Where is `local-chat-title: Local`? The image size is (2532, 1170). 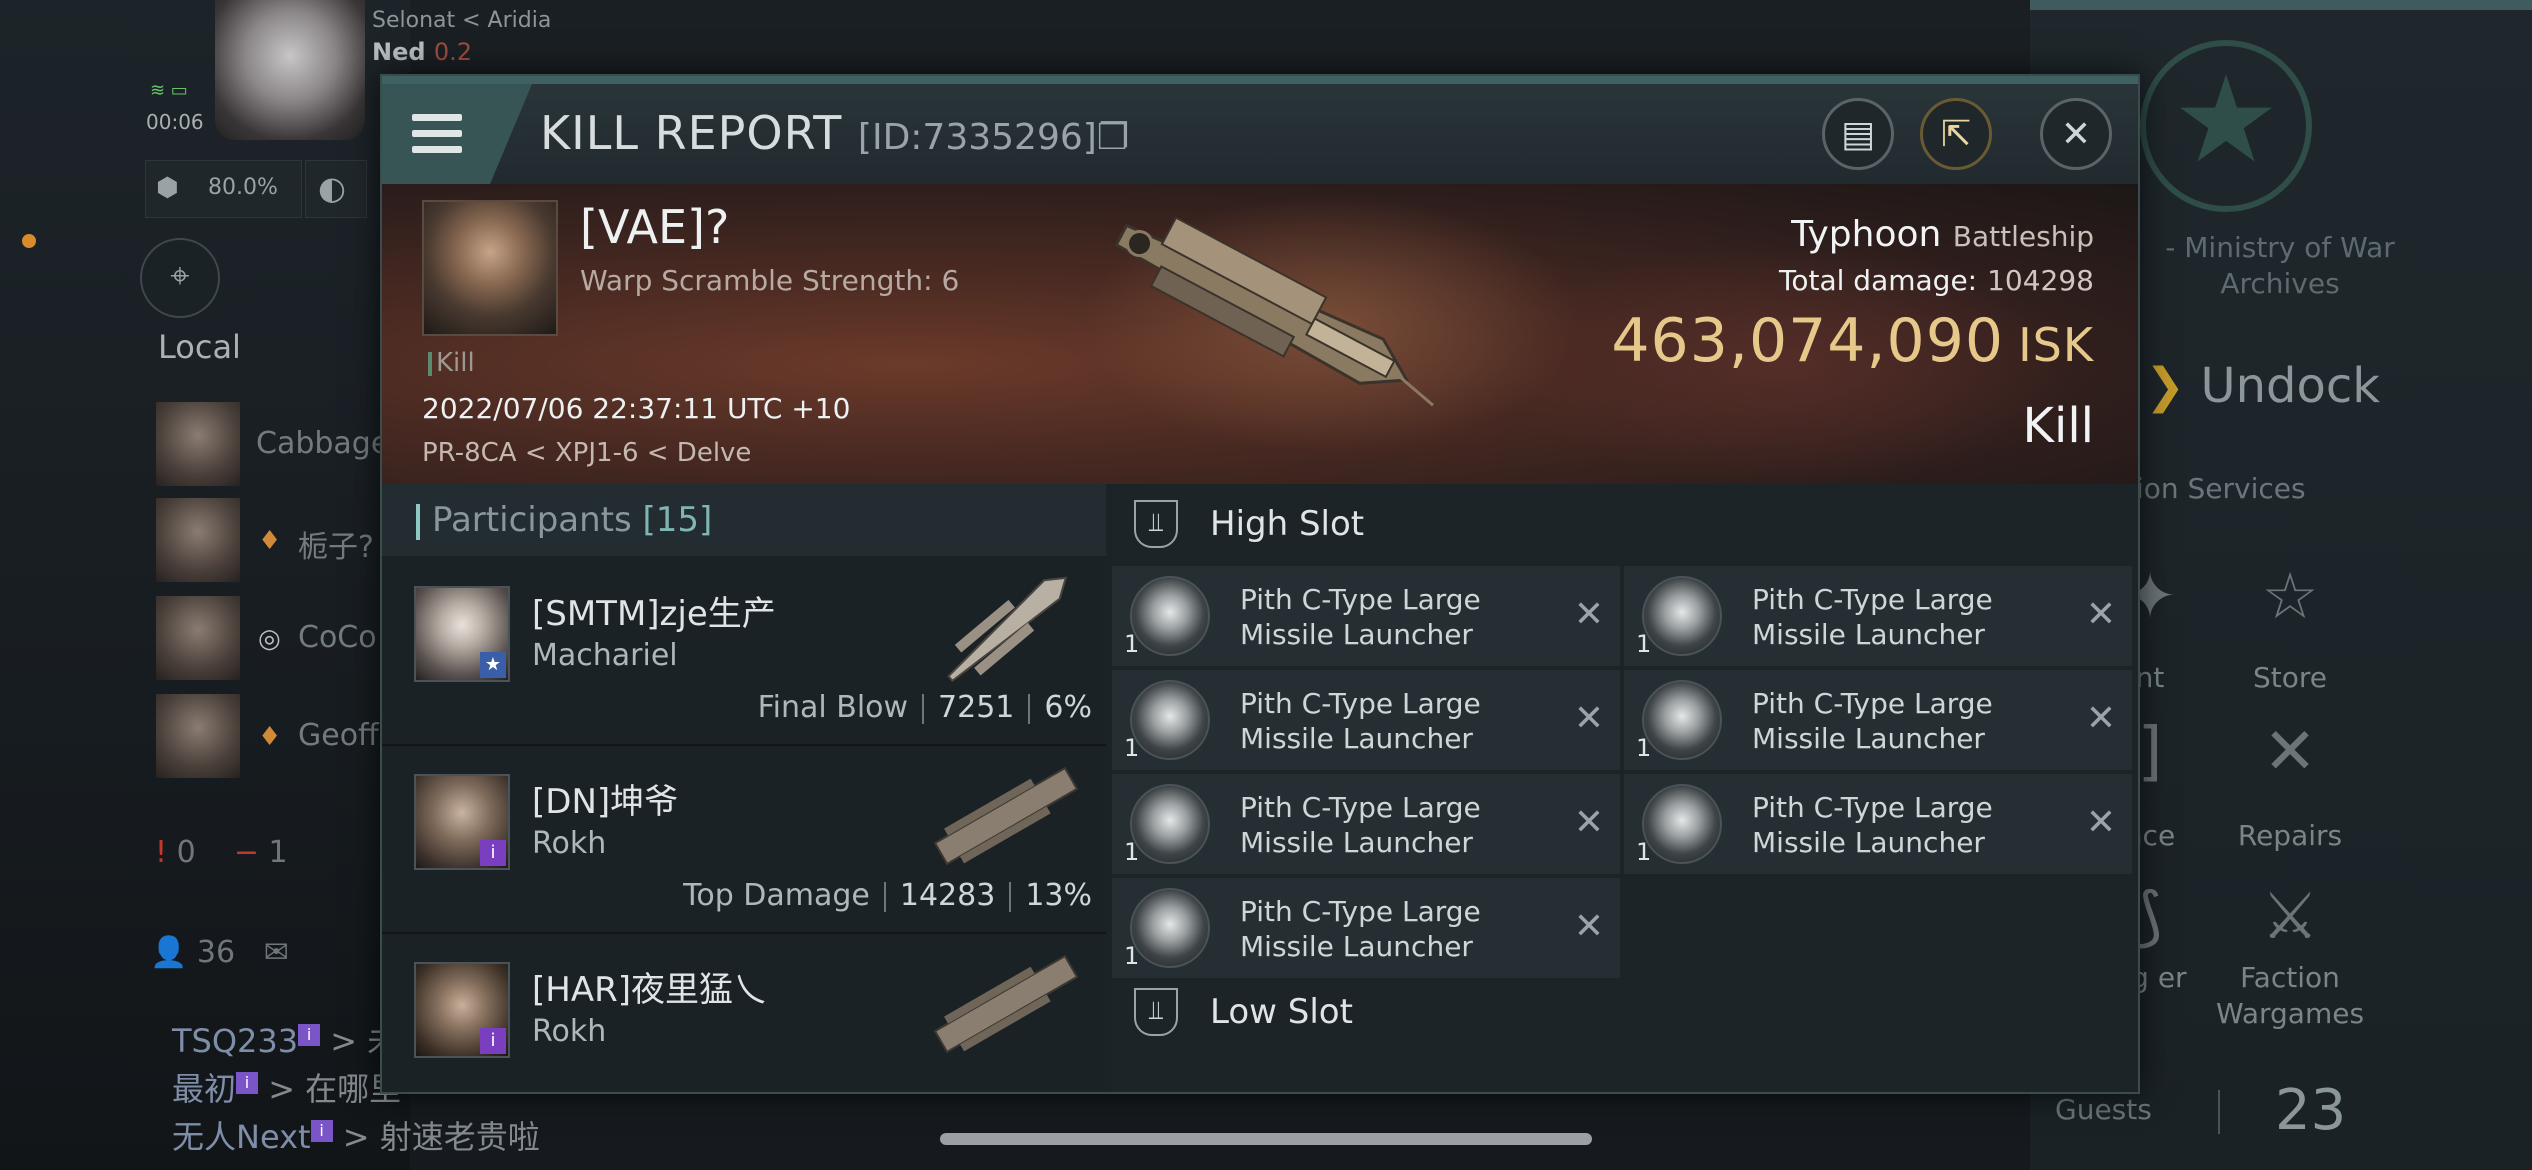 local-chat-title: Local is located at coordinates (199, 347).